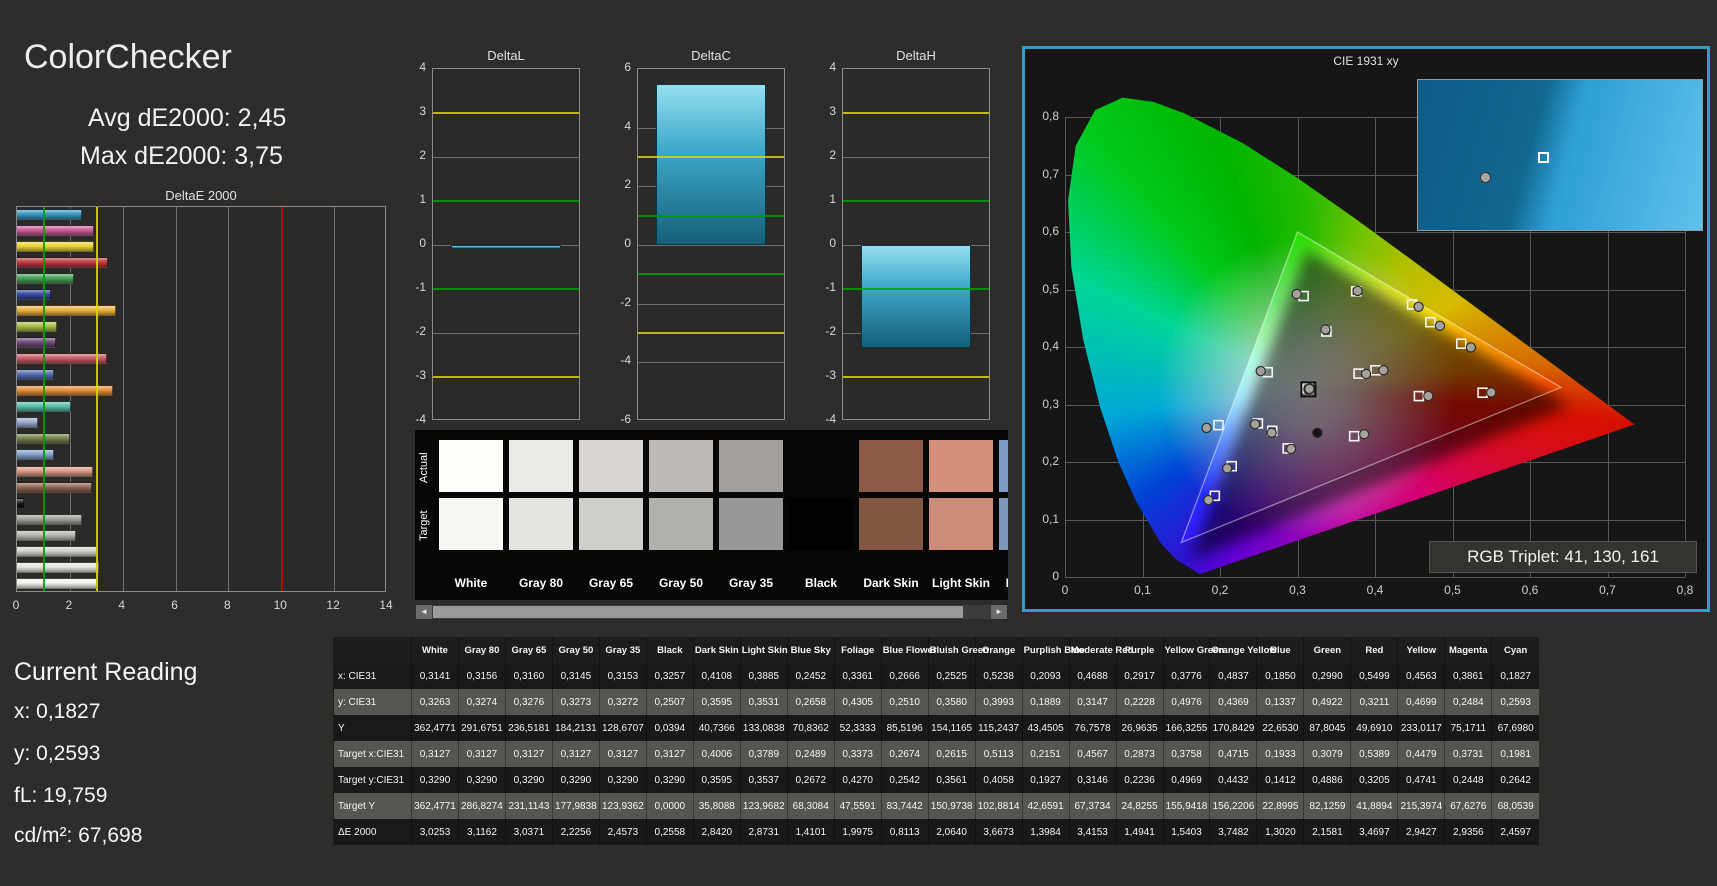 This screenshot has height=886, width=1717. Describe the element at coordinates (422, 67) in the screenshot. I see `y-tick-label: 4` at that location.